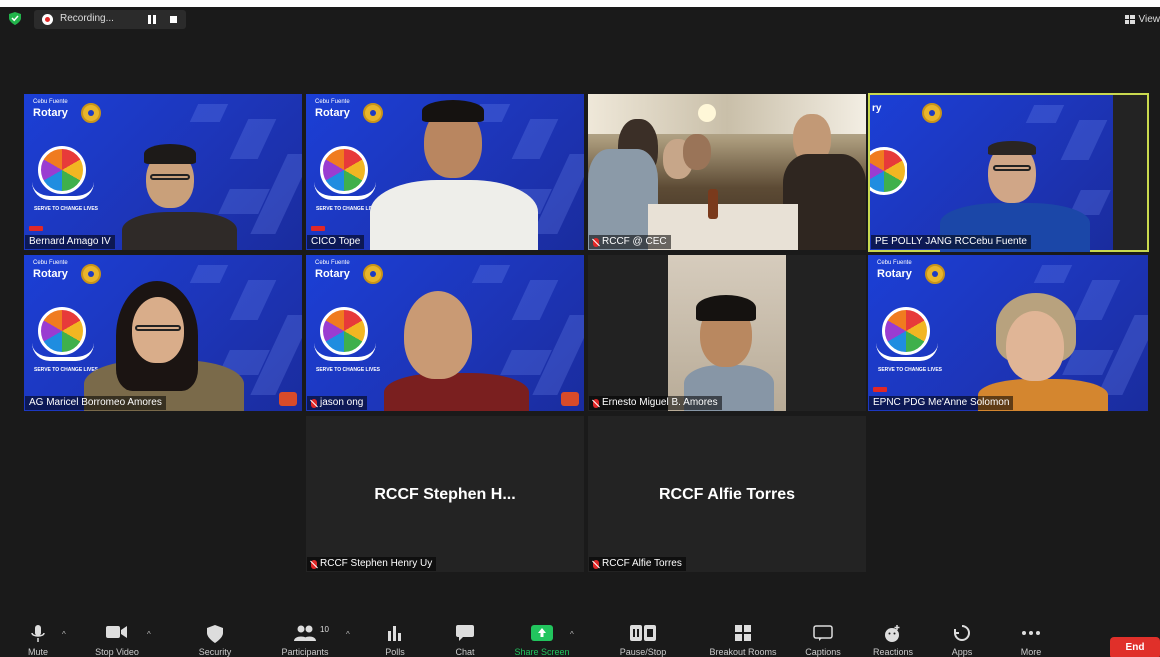  I want to click on polls-button: Polls, so click(395, 636).